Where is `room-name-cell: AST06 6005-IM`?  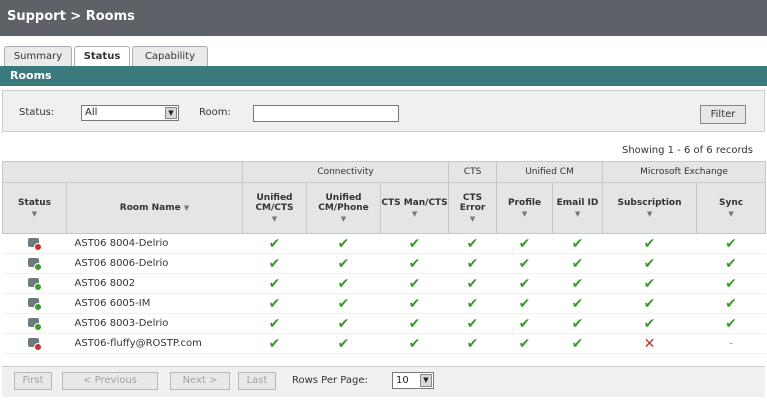
room-name-cell: AST06 6005-IM is located at coordinates (154, 303).